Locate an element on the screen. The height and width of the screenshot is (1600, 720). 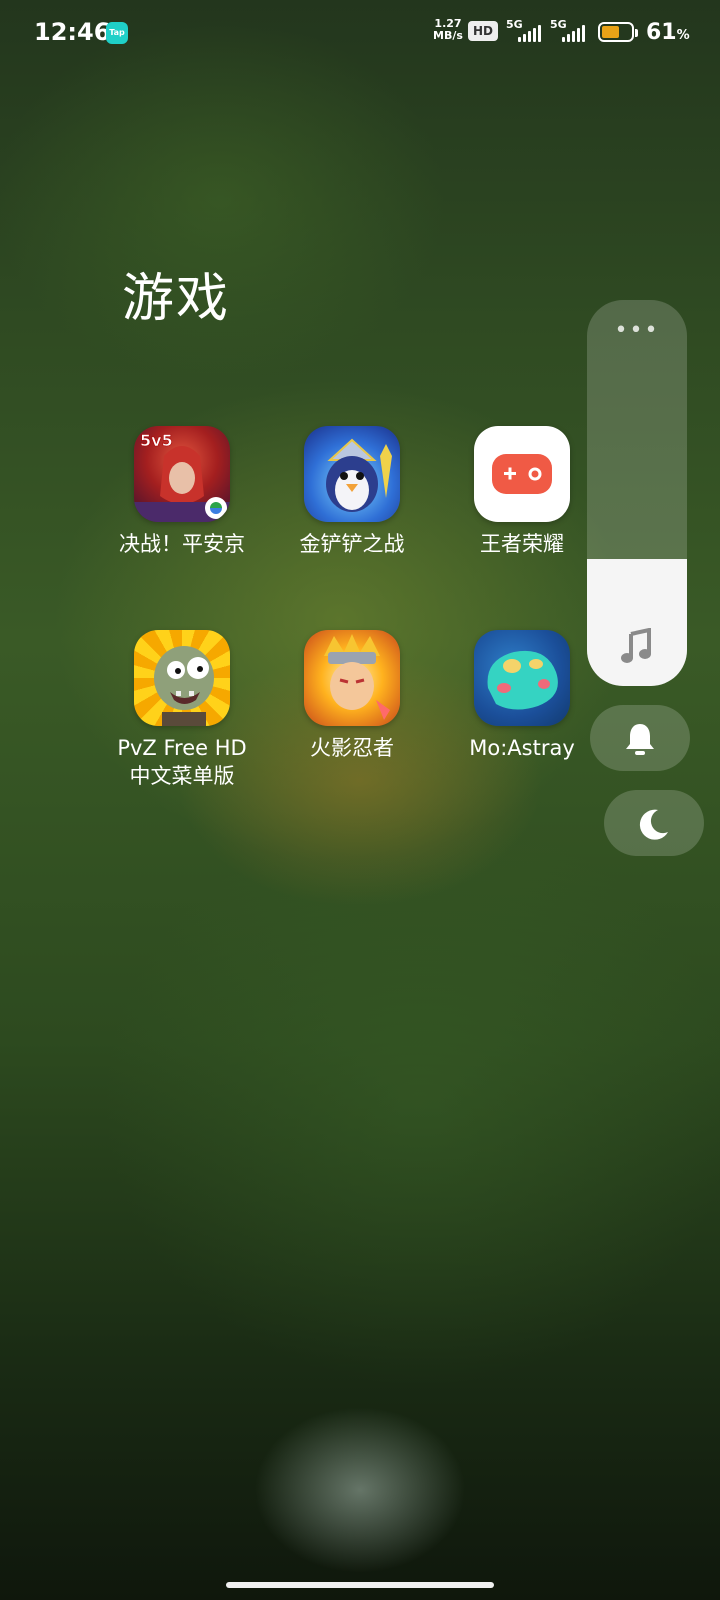
penguin-game-icon is located at coordinates (352, 474).